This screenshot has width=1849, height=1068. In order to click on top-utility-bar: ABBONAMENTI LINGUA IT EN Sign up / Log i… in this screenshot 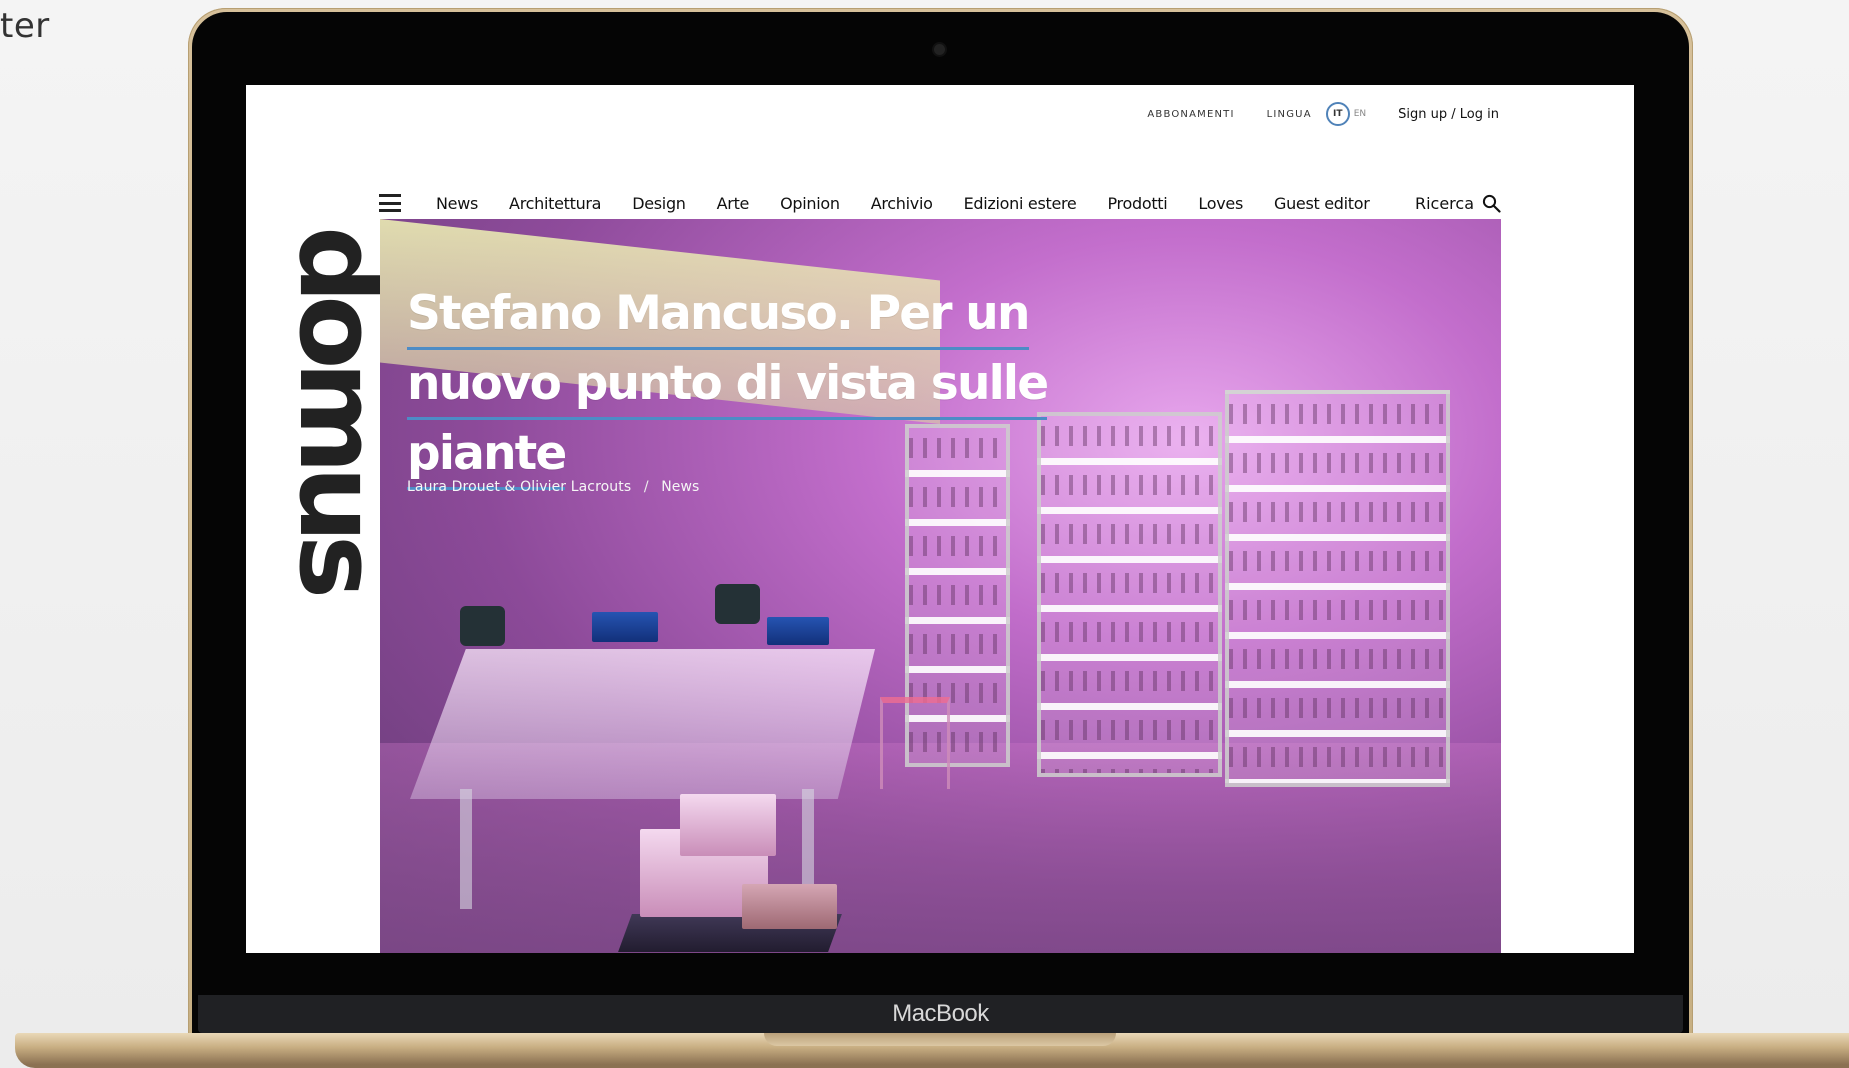, I will do `click(1323, 114)`.